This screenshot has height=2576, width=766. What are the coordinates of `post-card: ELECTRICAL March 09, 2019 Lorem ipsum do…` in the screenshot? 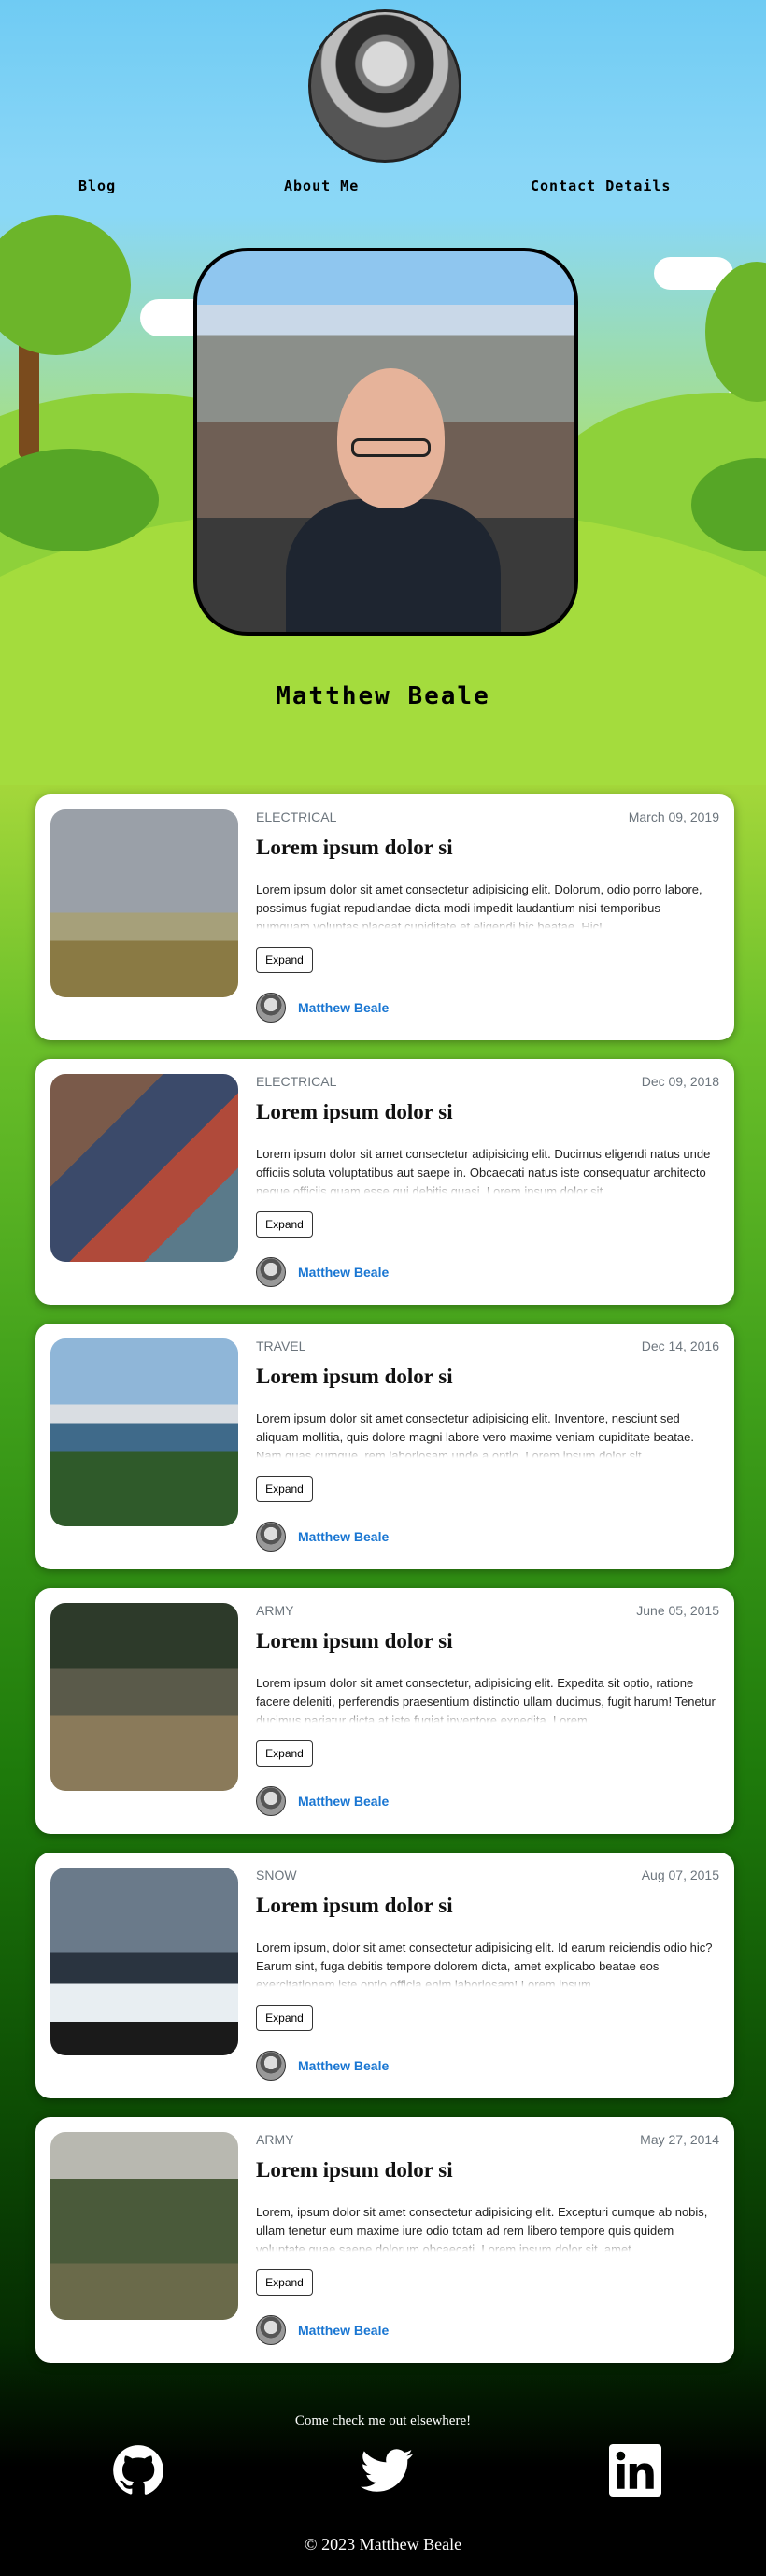 It's located at (385, 917).